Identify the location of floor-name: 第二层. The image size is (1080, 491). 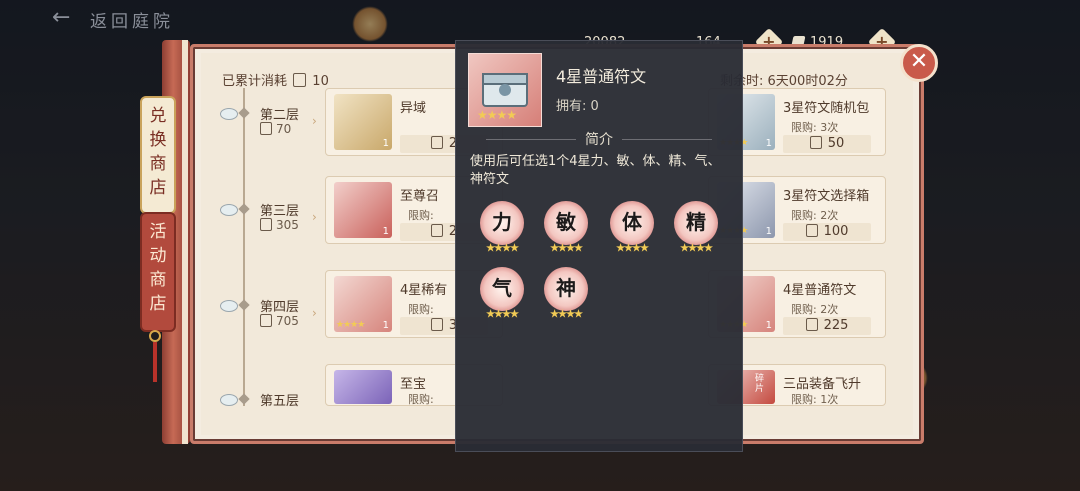
(280, 115).